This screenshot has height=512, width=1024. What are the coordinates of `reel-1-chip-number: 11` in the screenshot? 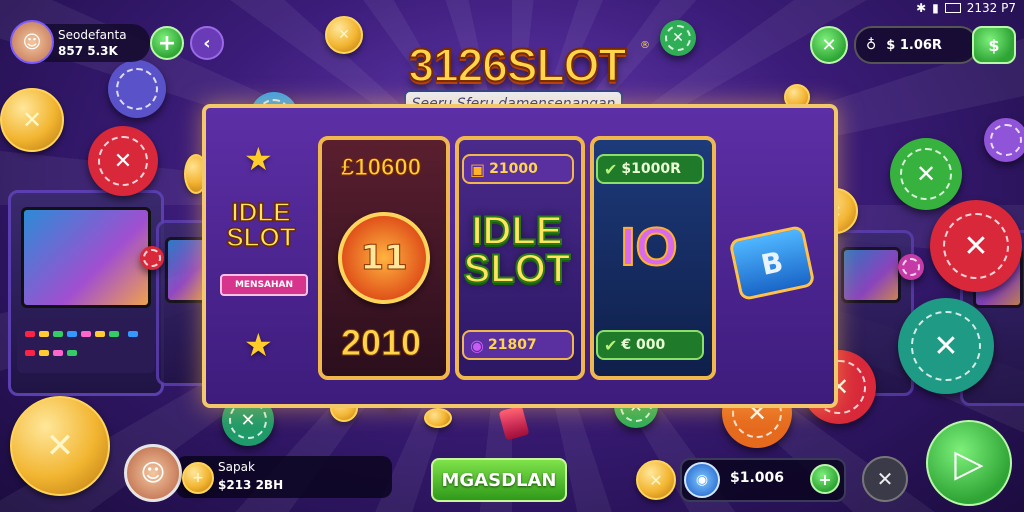 It's located at (384, 258).